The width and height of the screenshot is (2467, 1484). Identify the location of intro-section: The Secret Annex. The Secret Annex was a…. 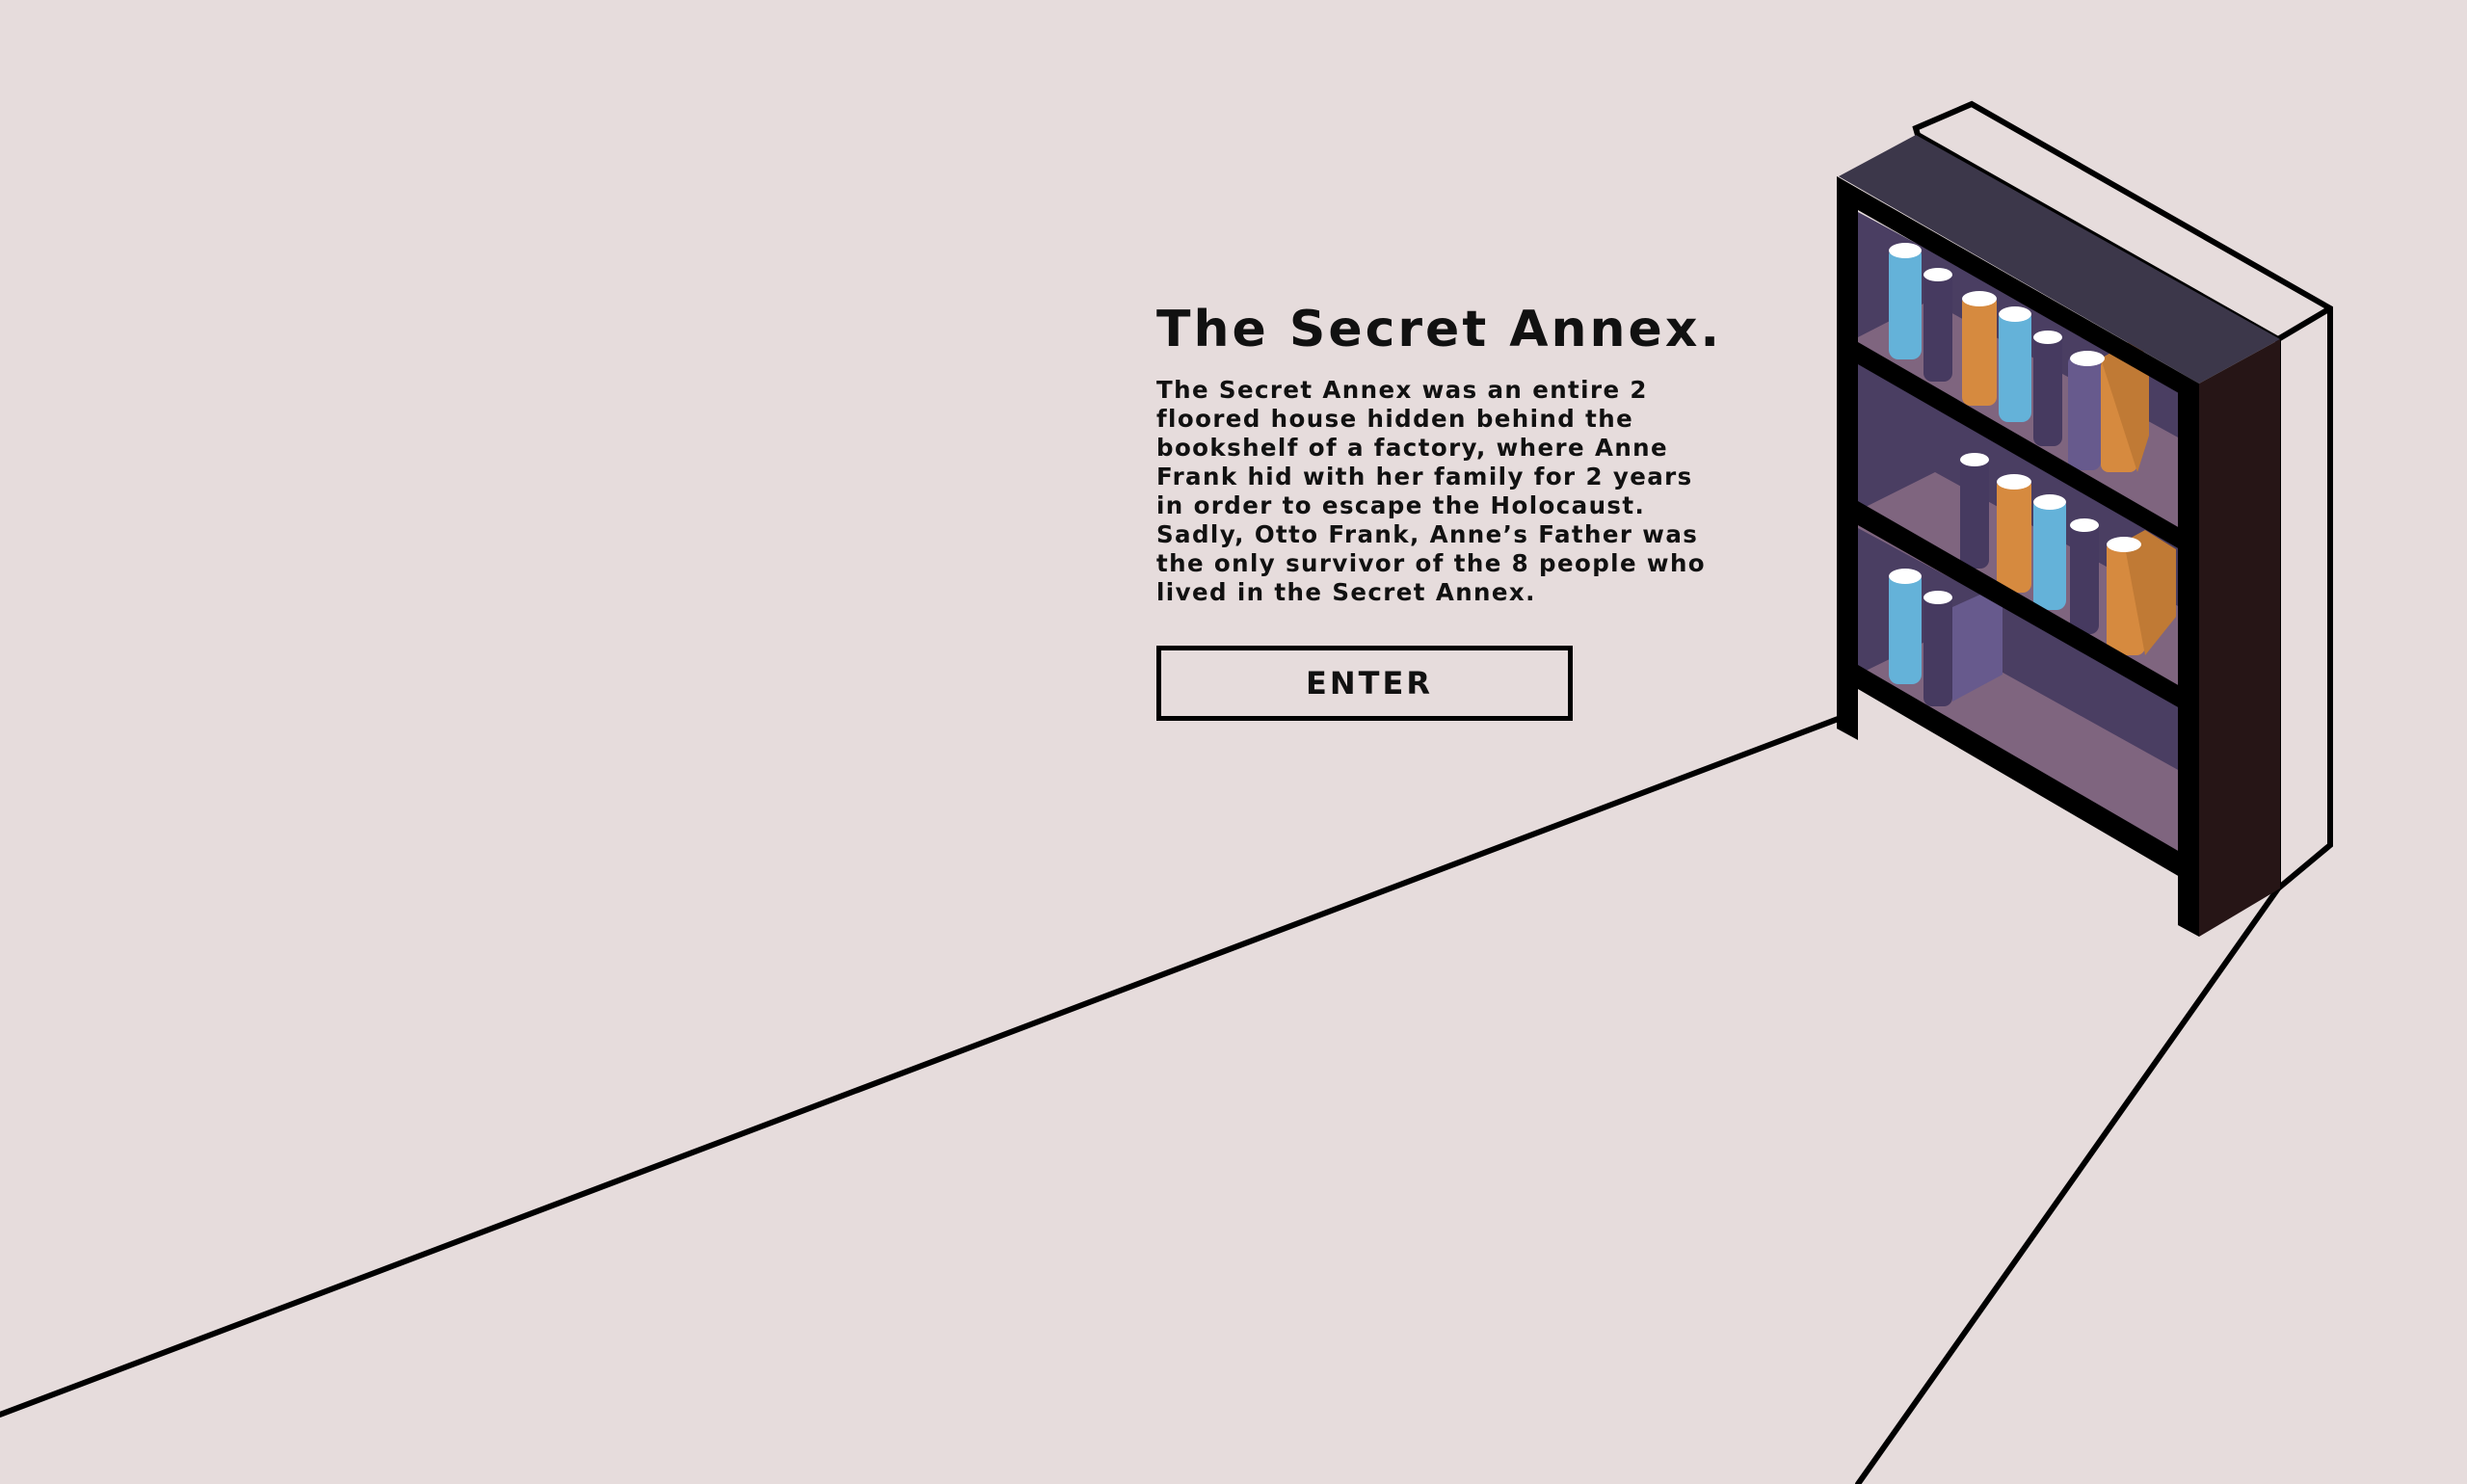
(1455, 448).